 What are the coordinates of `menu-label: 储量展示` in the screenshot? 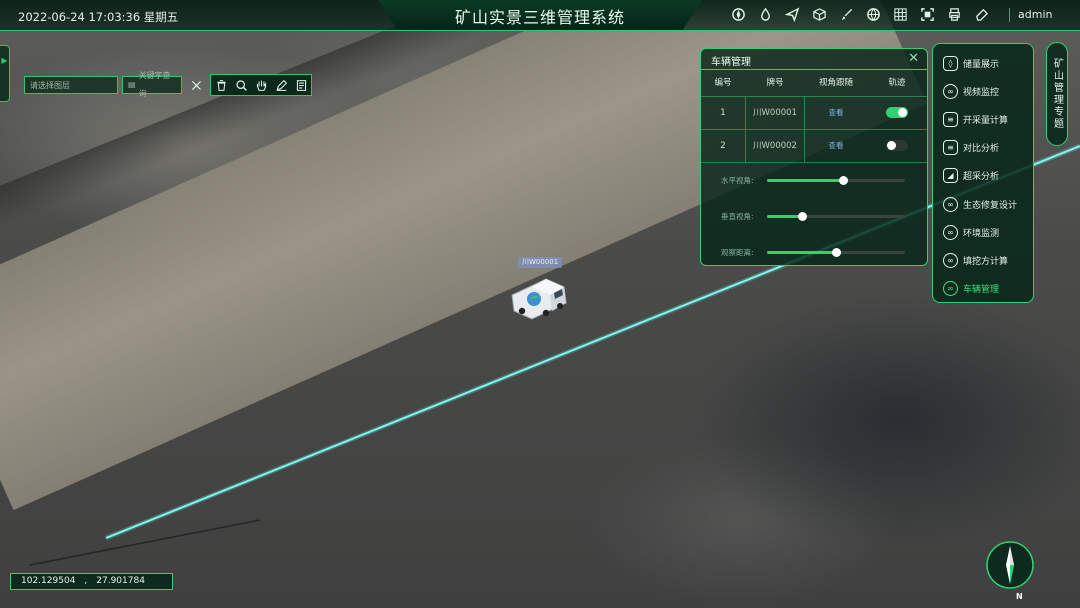 It's located at (981, 64).